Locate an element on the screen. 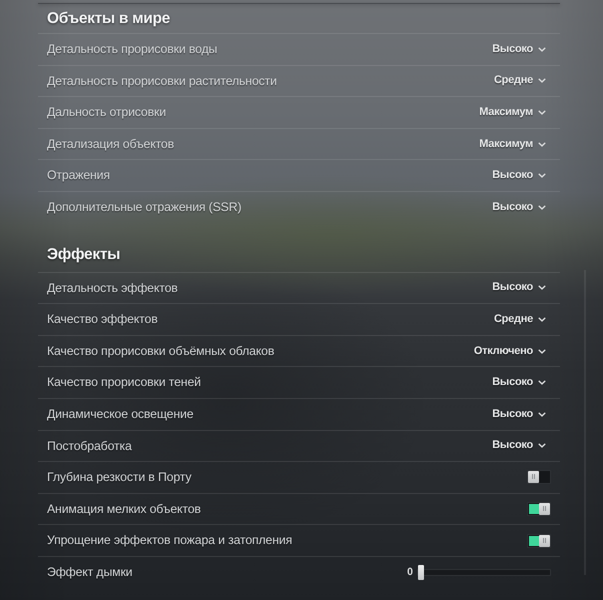 The height and width of the screenshot is (600, 603). setting-label: Детализация объектов is located at coordinates (110, 144).